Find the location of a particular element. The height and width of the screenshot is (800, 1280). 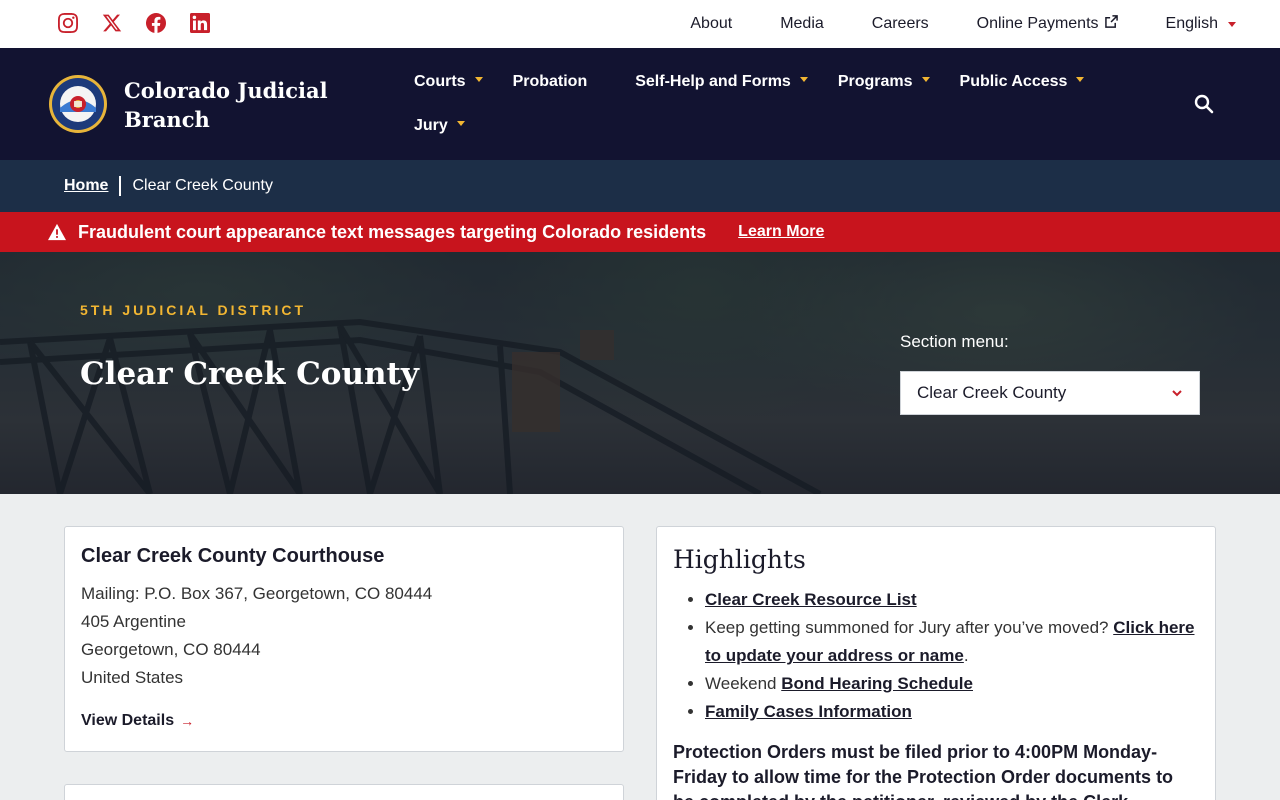

list-item: Clear Creek Resource List is located at coordinates (952, 600).